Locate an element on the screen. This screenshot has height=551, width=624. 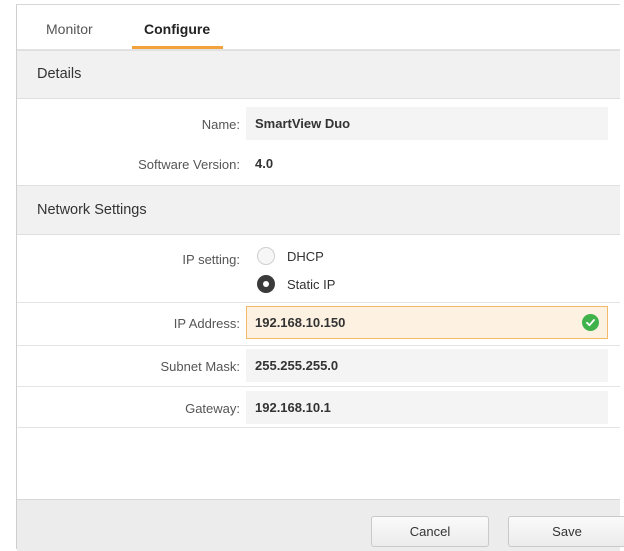
radio-static-ip-button is located at coordinates (266, 284).